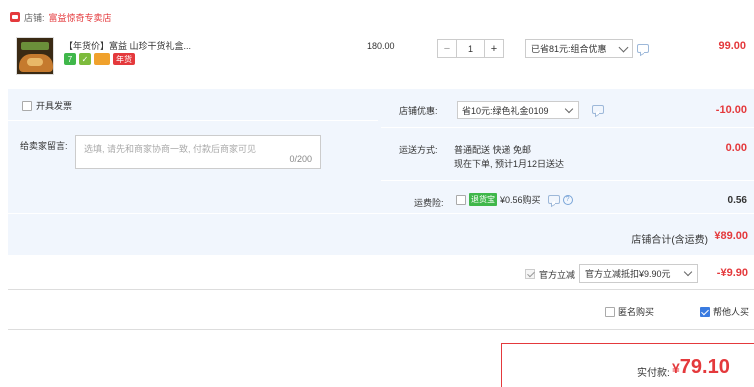 The height and width of the screenshot is (387, 754). I want to click on shipping-label: 运送方式:, so click(418, 150).